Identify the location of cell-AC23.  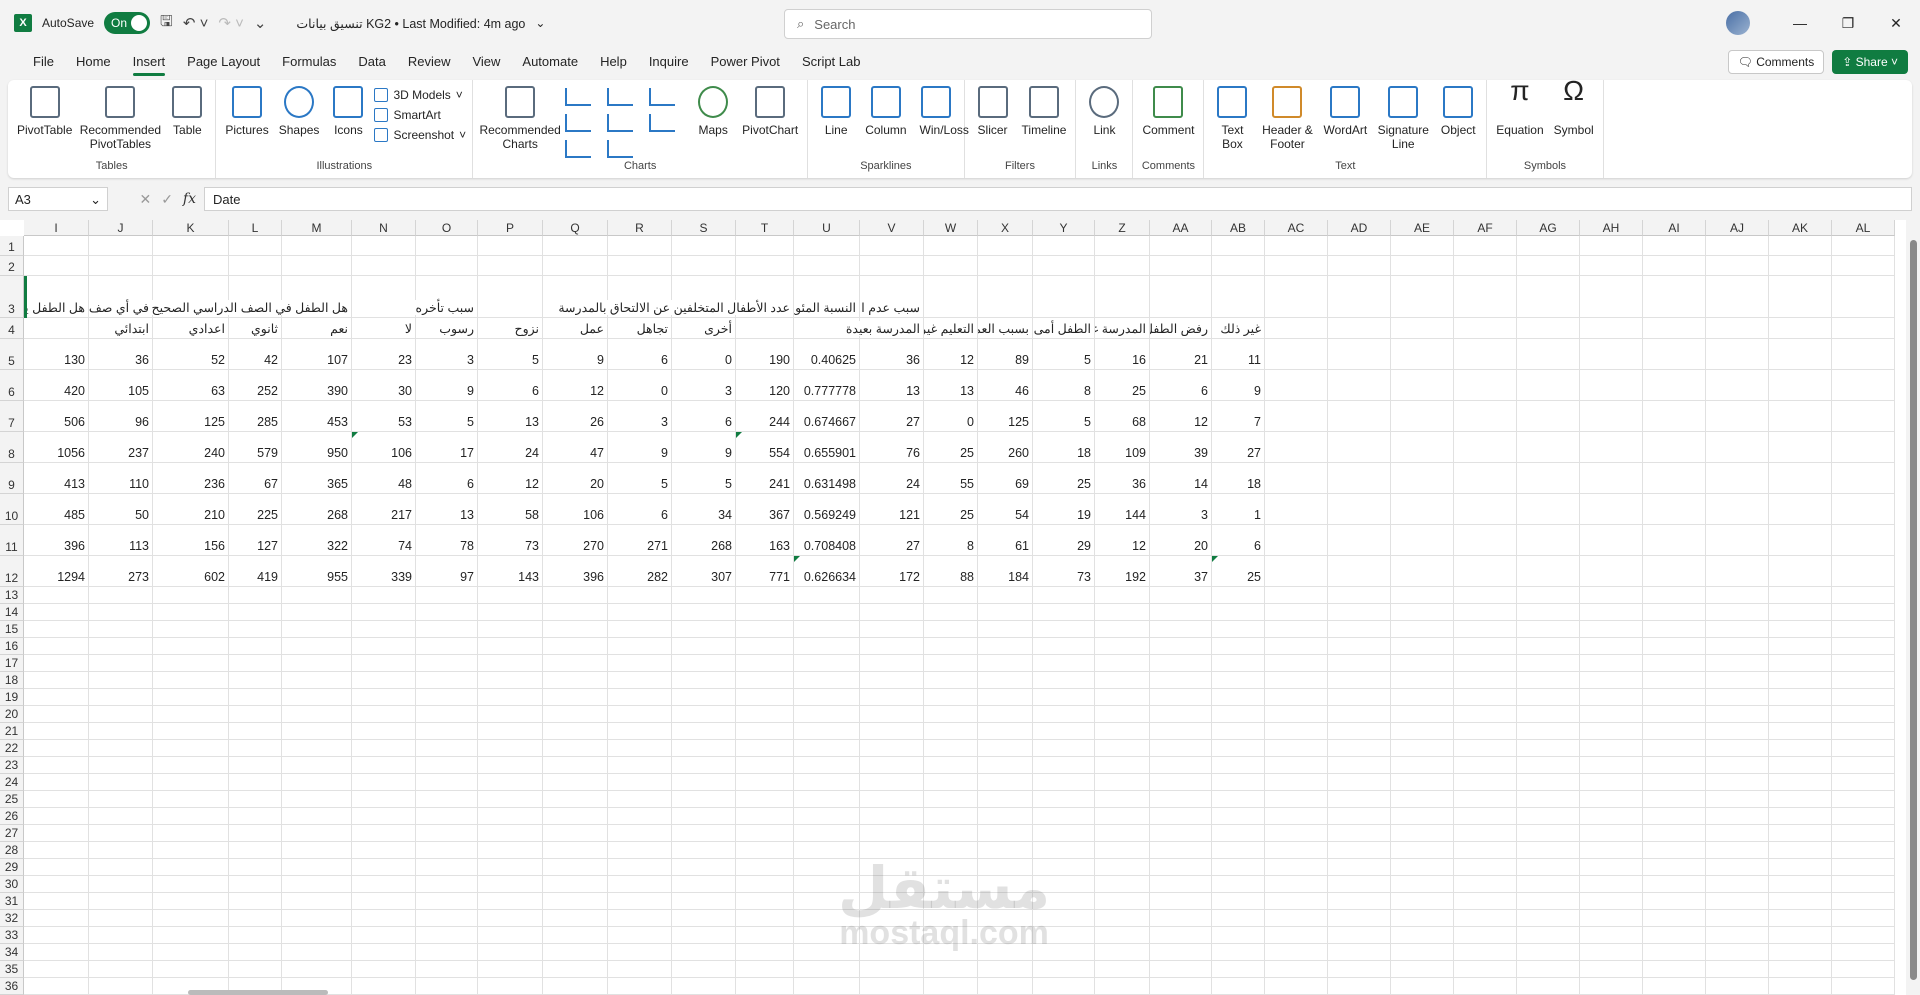
(1296, 765).